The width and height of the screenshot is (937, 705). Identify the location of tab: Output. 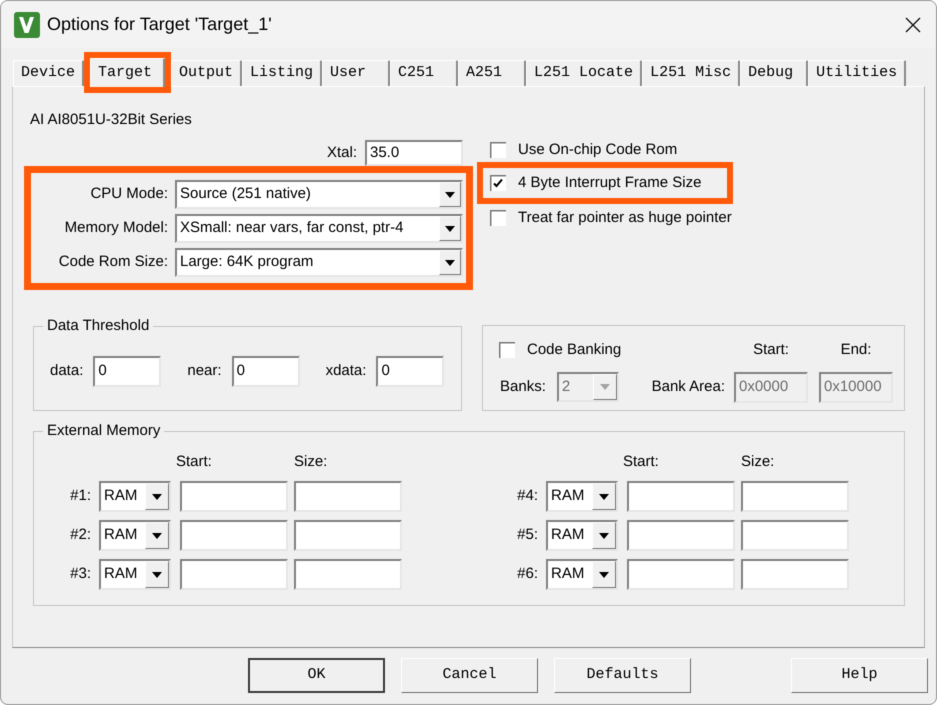
(206, 73).